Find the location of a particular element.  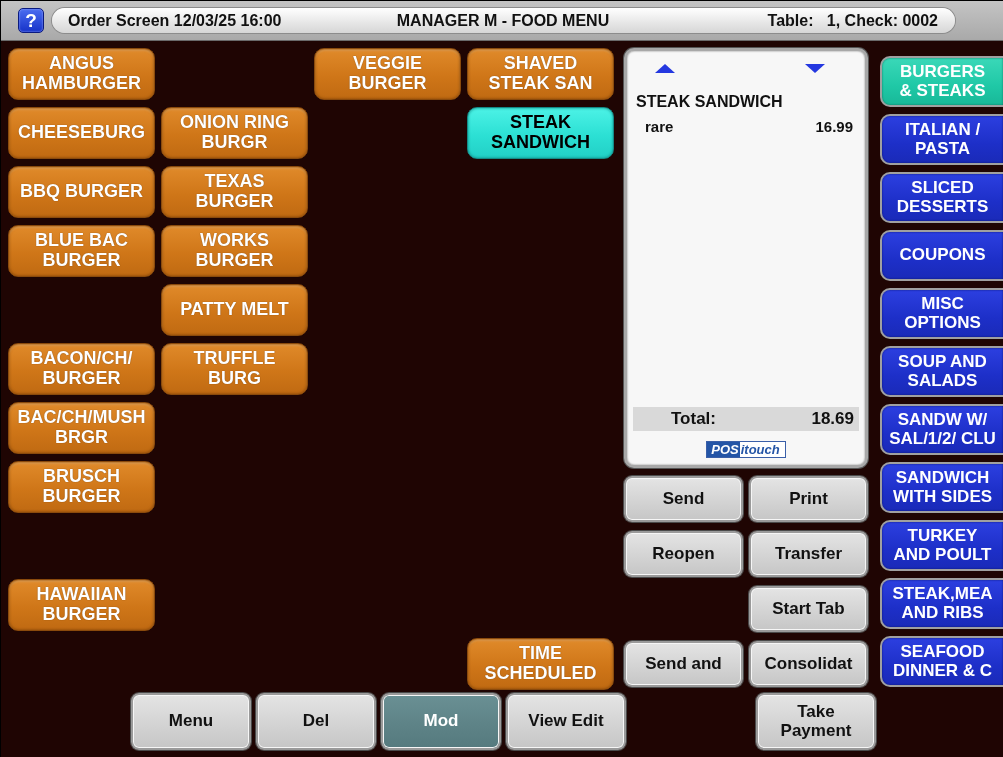

brand-logo: POSitouch is located at coordinates (746, 449).